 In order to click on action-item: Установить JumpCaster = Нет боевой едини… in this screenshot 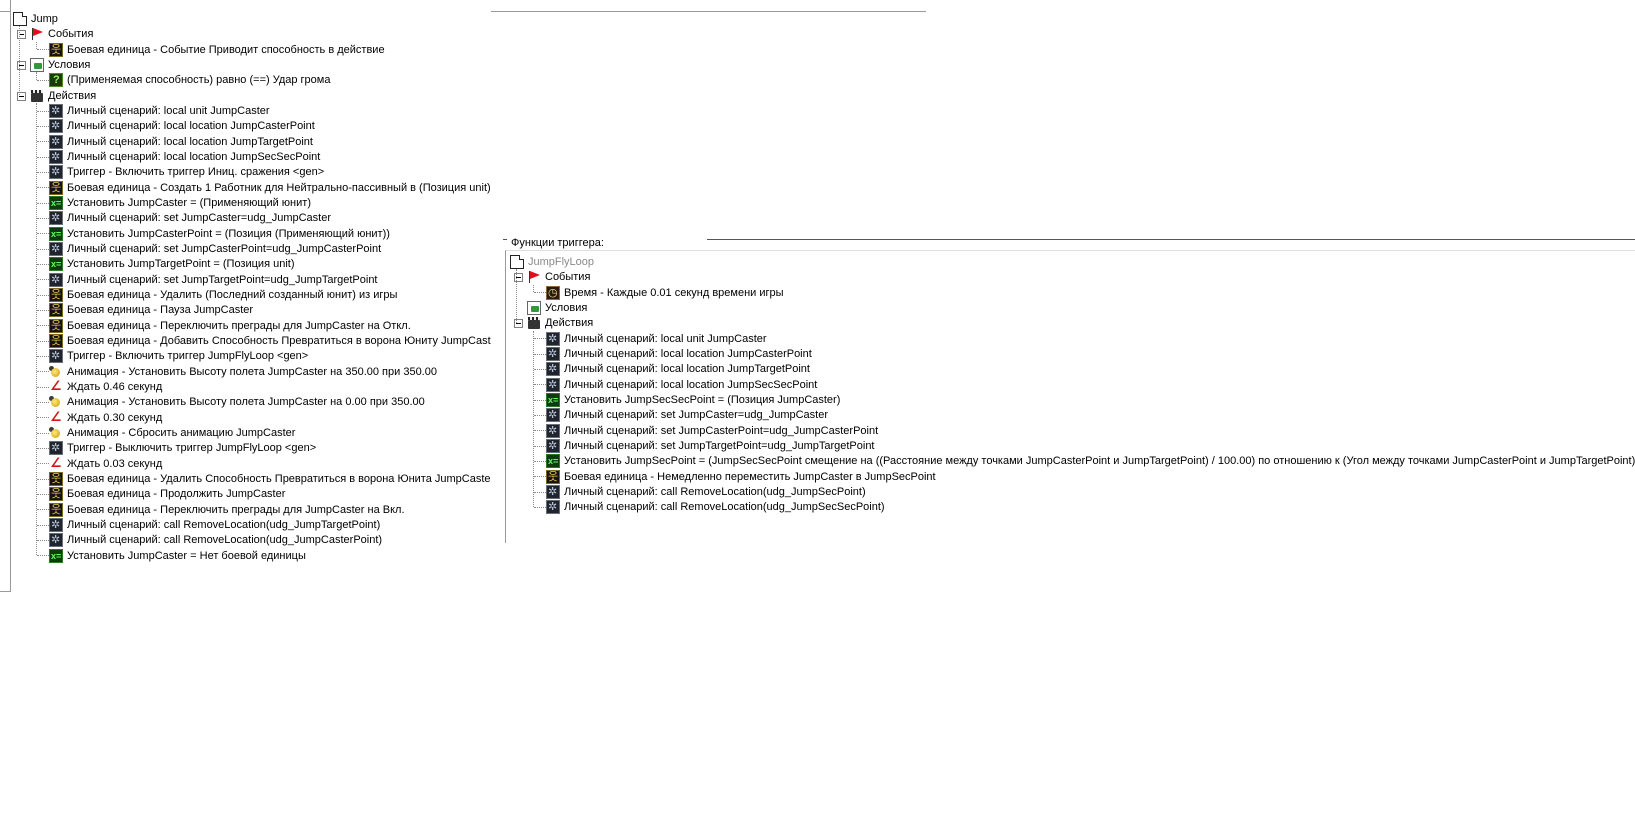, I will do `click(251, 555)`.